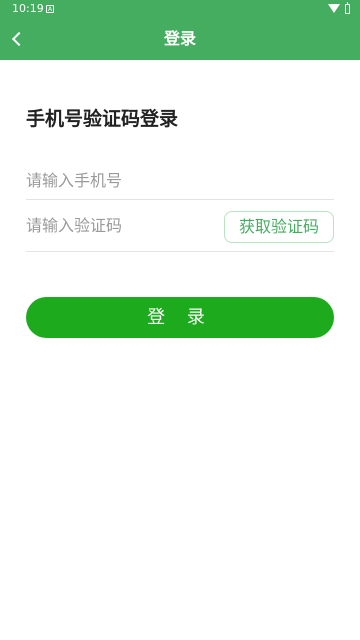 The image size is (360, 640). Describe the element at coordinates (180, 9) in the screenshot. I see `status-bar: 10:19 A` at that location.